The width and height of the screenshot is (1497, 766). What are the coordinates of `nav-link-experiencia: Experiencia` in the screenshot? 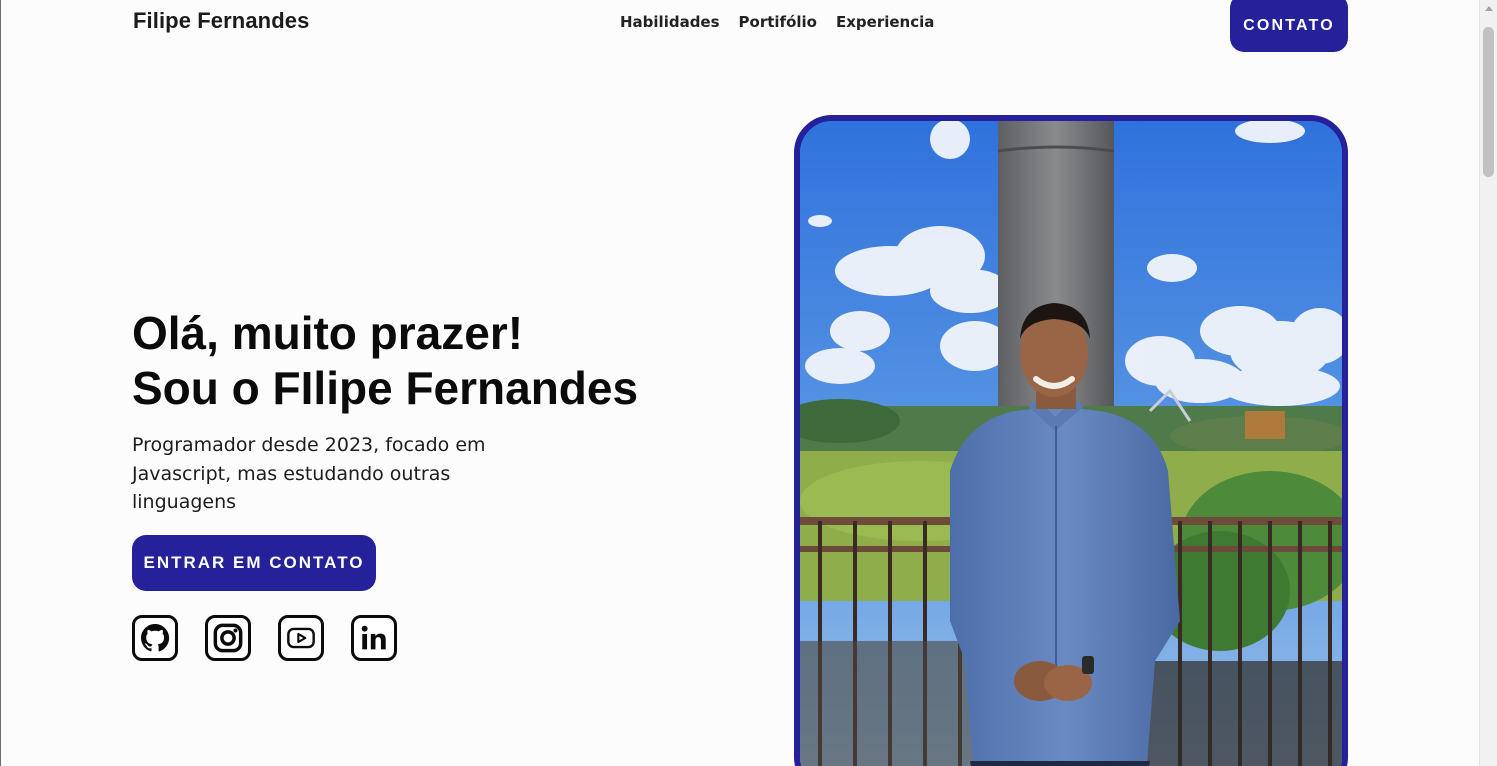 It's located at (885, 22).